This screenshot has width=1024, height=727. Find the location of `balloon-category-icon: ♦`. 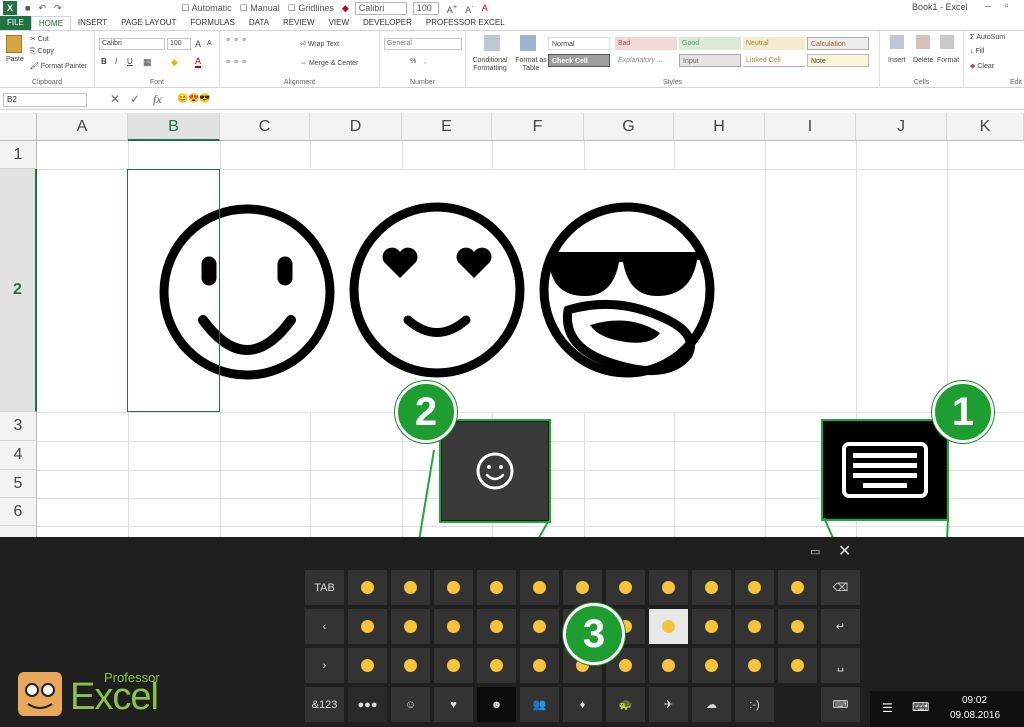

balloon-category-icon: ♦ is located at coordinates (582, 704).